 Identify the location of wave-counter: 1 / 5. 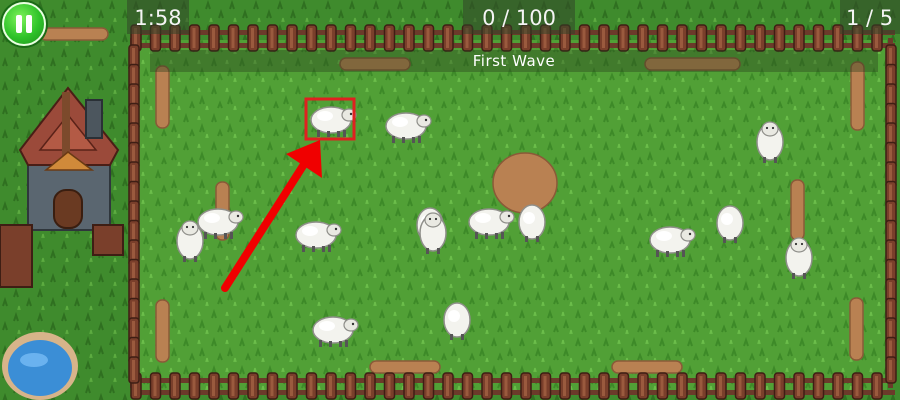
(870, 17).